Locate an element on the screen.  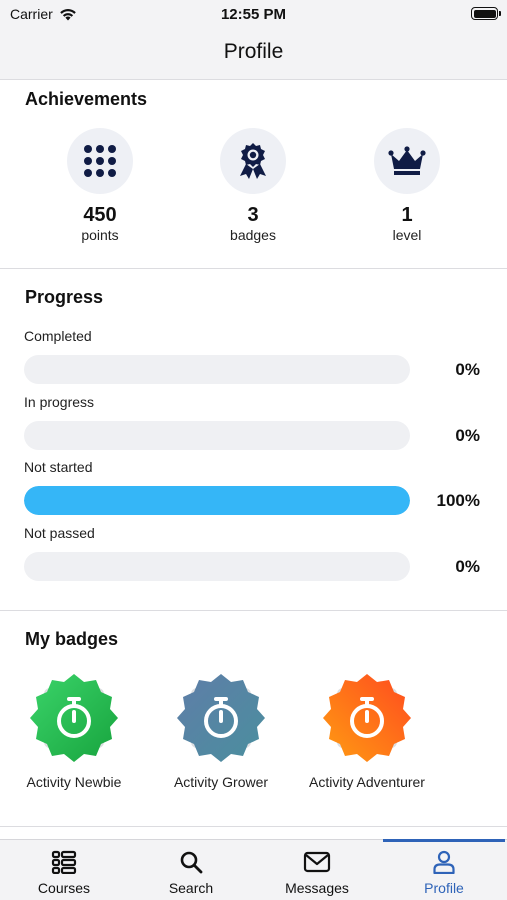
progress-label-in-progress: In progress is located at coordinates (59, 402).